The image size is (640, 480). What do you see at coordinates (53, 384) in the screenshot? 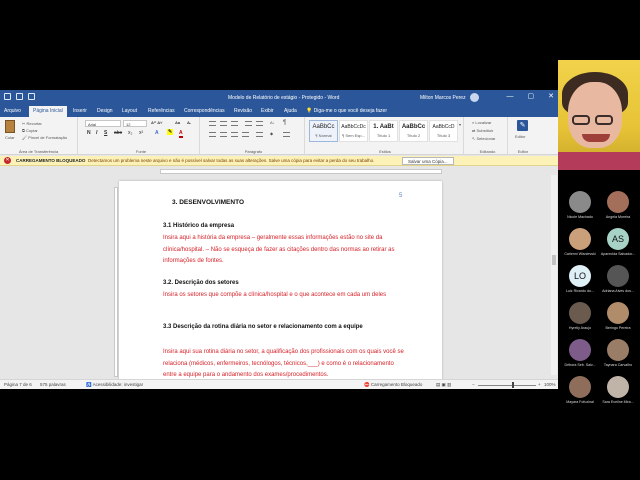
I see `word-count: 575 palavras` at bounding box center [53, 384].